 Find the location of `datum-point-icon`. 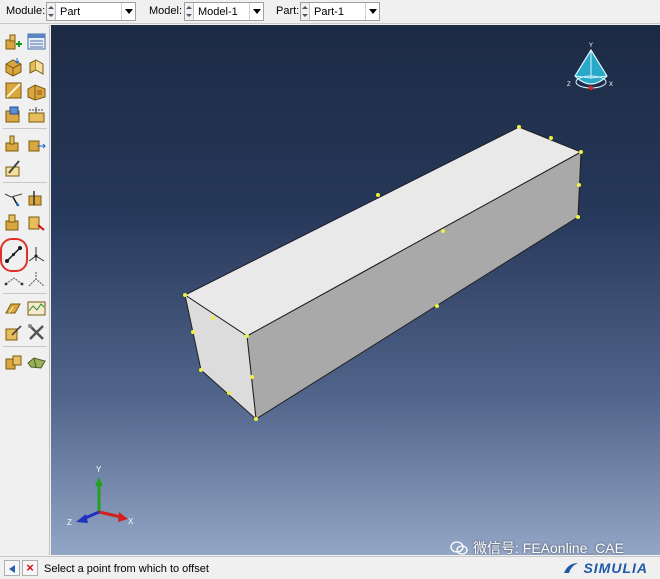

datum-point-icon is located at coordinates (13, 198).